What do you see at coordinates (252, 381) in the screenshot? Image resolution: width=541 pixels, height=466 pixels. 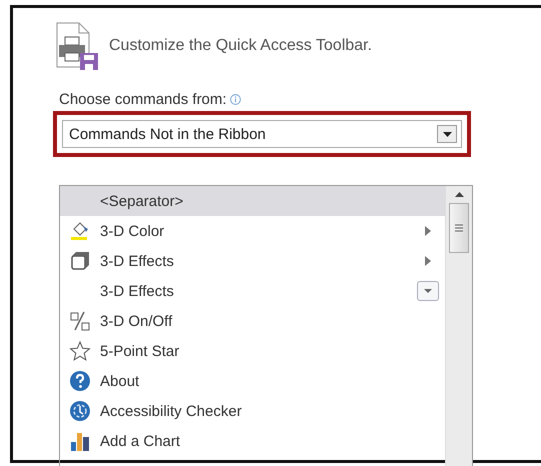 I see `command-item: About` at bounding box center [252, 381].